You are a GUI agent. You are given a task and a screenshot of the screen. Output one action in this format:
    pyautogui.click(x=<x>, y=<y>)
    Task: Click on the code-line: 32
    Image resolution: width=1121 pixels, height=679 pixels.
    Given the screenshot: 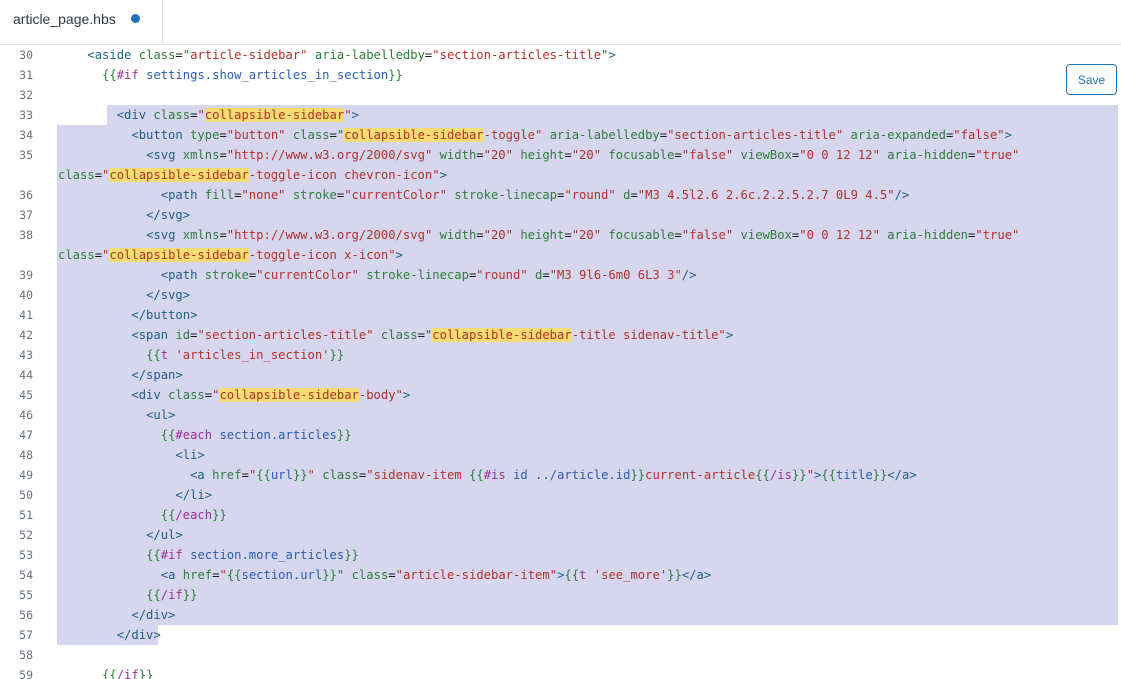 What is the action you would take?
    pyautogui.click(x=560, y=95)
    